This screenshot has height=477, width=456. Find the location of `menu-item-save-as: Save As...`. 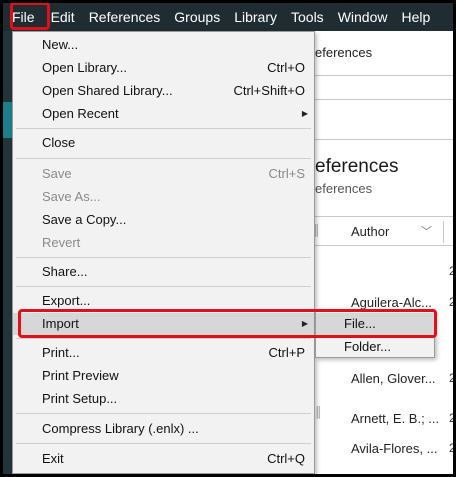

menu-item-save-as: Save As... is located at coordinates (163, 197).